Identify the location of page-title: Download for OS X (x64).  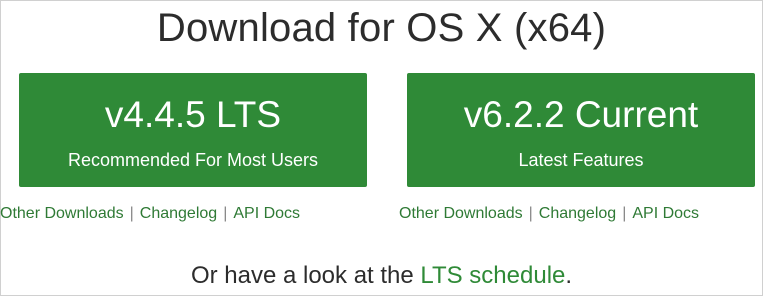
(381, 28).